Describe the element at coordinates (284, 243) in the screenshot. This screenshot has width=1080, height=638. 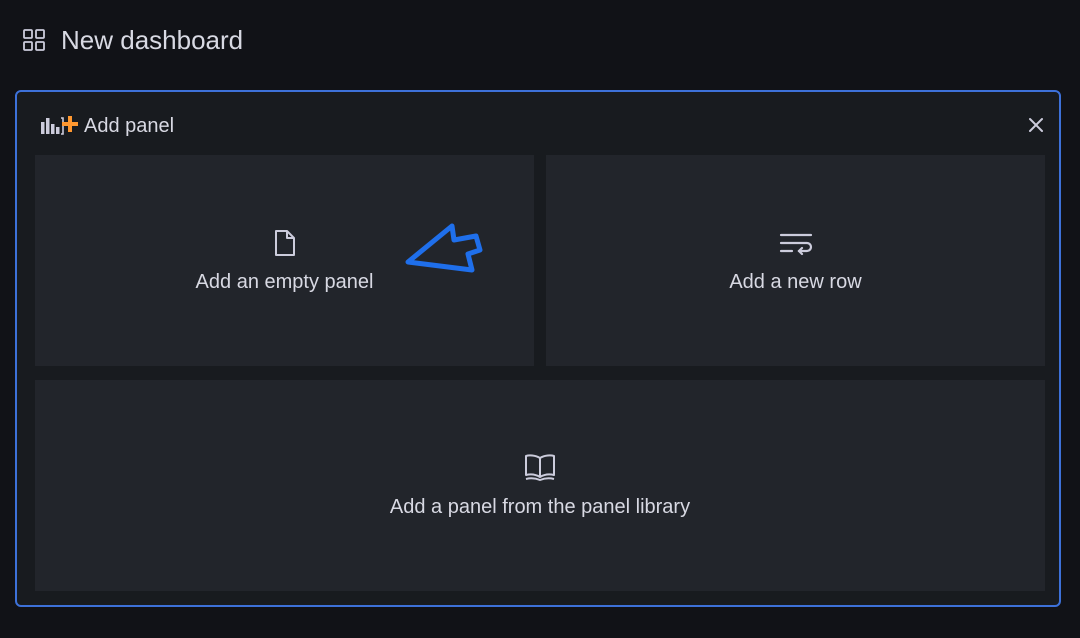
I see `file-icon` at that location.